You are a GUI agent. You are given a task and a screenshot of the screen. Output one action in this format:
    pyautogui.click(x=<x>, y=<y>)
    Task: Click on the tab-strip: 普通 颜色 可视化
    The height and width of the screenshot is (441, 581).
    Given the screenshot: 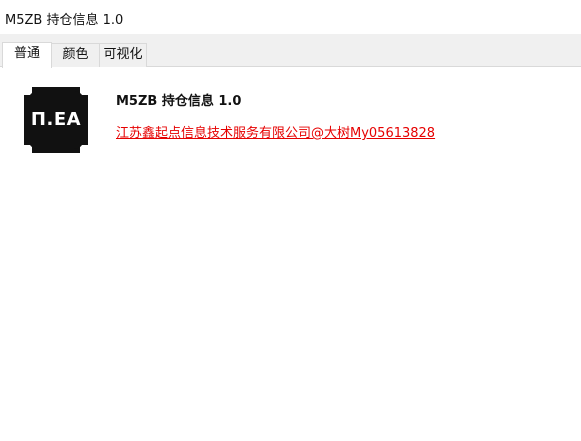 What is the action you would take?
    pyautogui.click(x=290, y=51)
    